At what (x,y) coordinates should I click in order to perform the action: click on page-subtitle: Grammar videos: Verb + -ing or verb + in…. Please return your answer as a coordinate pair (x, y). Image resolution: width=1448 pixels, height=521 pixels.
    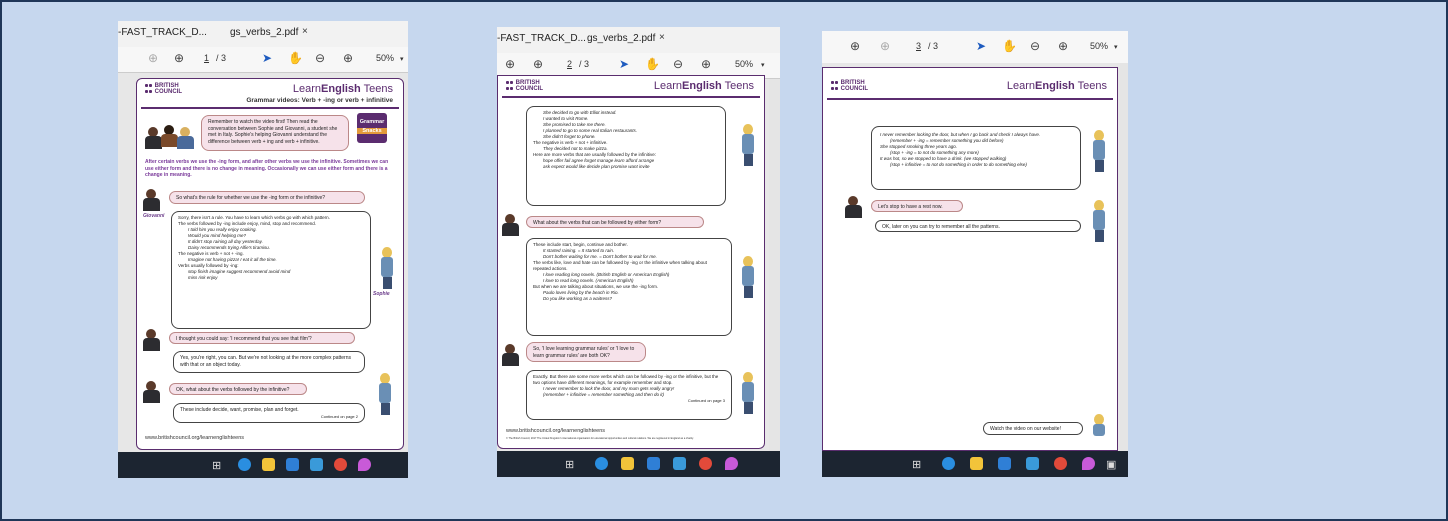
    Looking at the image, I should click on (319, 100).